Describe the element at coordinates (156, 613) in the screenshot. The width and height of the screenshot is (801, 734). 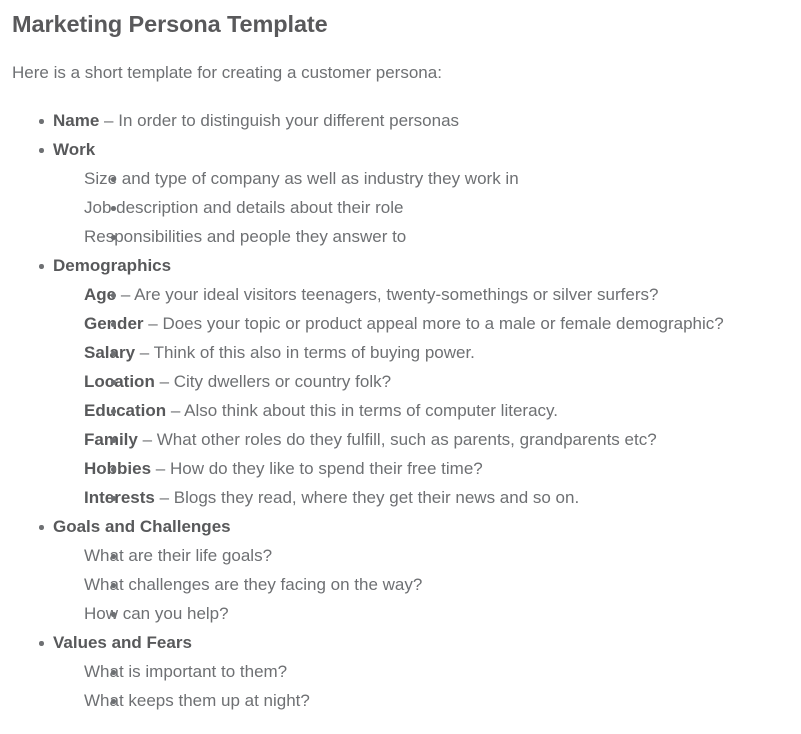
I see `outline-text: How can you help?` at that location.